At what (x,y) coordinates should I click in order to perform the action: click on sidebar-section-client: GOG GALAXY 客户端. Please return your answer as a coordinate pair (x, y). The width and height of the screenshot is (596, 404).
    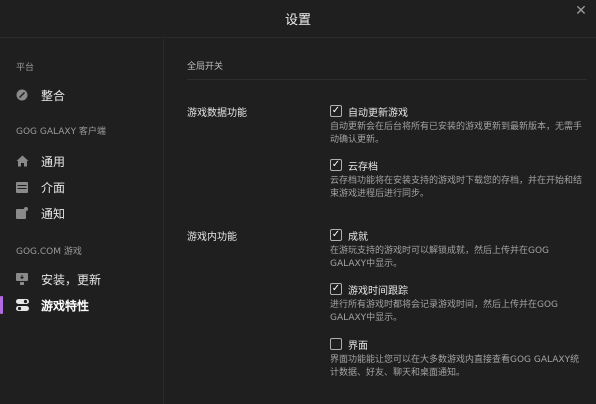
    Looking at the image, I should click on (61, 132).